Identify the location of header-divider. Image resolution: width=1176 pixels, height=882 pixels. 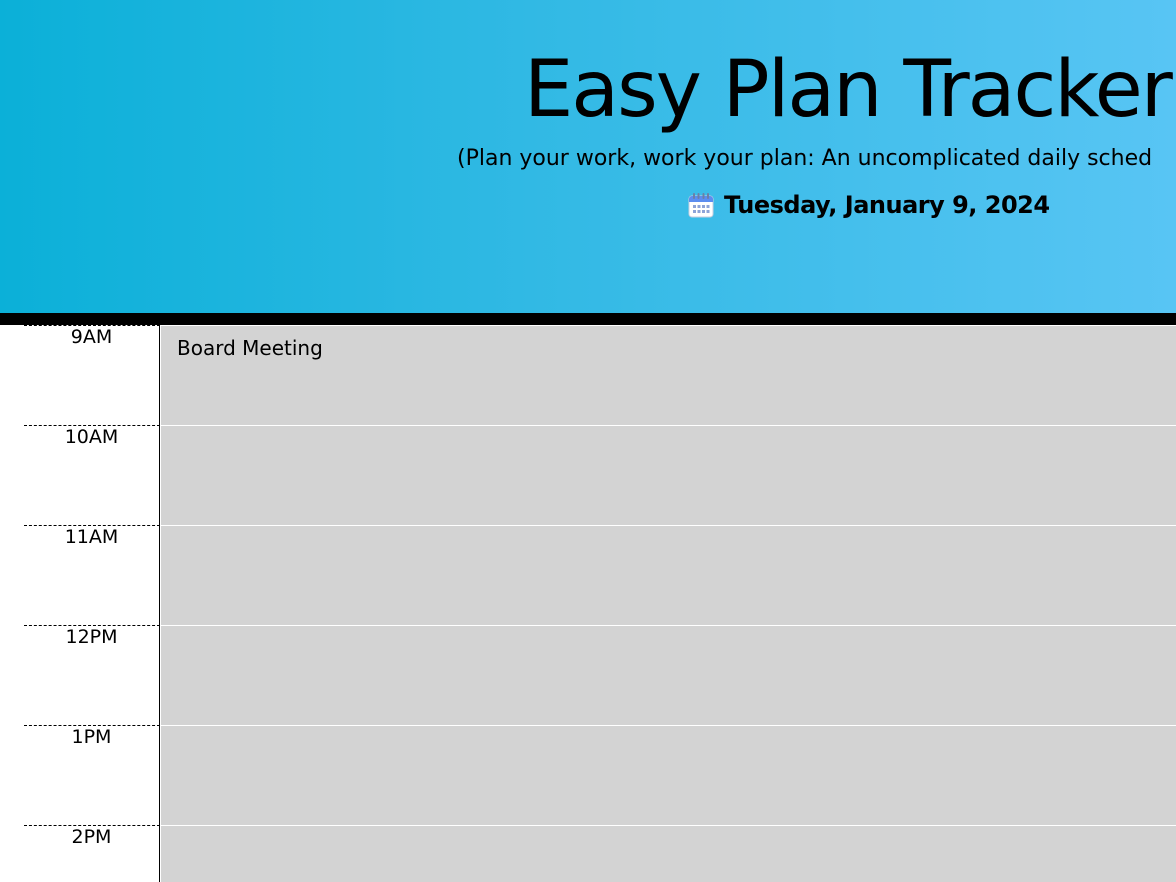
(588, 319).